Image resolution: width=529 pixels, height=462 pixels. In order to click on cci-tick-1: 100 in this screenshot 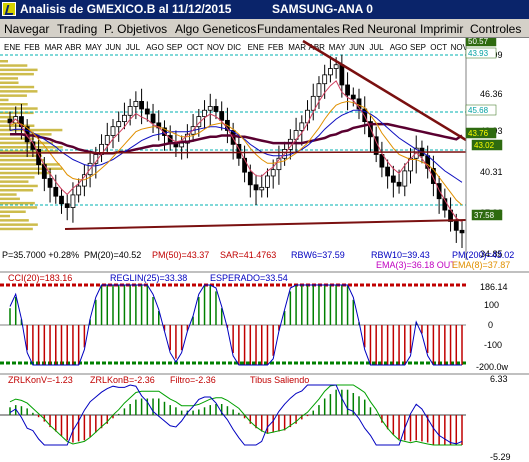, I will do `click(491, 305)`.